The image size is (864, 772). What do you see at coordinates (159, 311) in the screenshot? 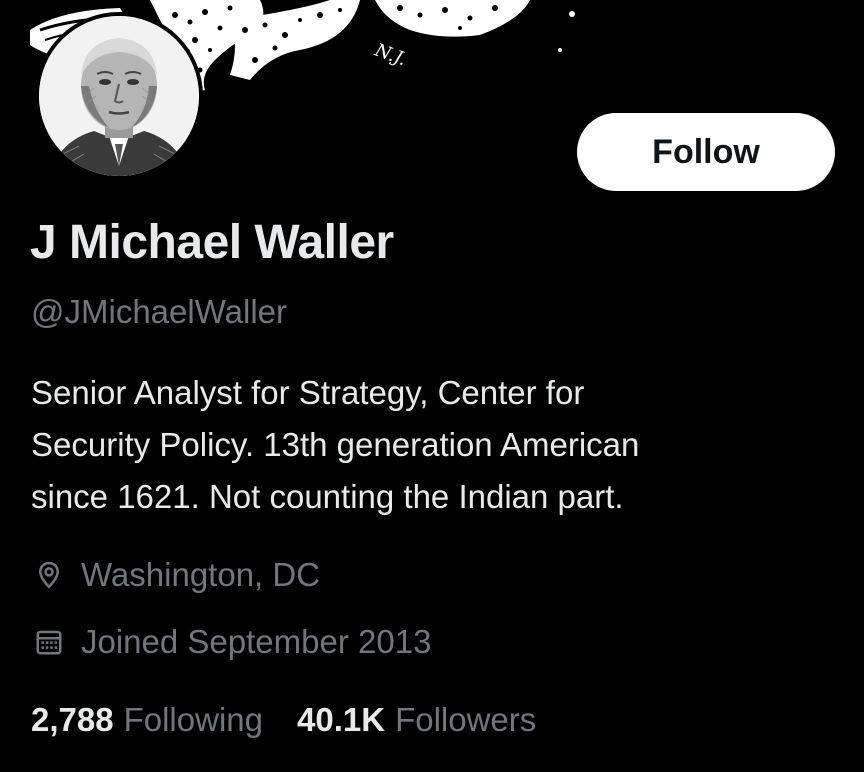
I see `profile-handle: @JMichaelWaller` at bounding box center [159, 311].